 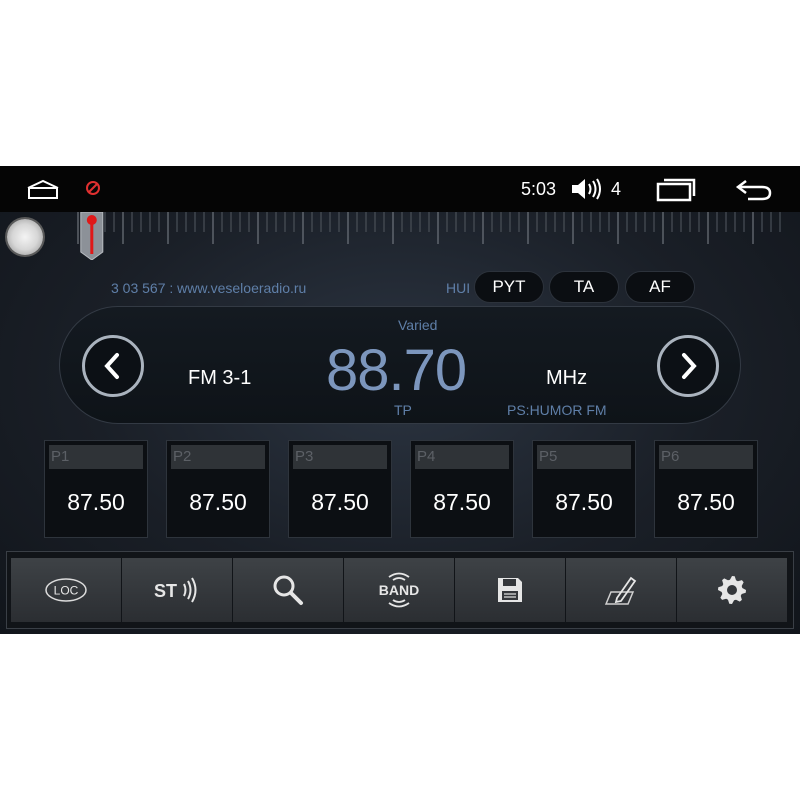 I want to click on band-icon: BAND, so click(x=399, y=590).